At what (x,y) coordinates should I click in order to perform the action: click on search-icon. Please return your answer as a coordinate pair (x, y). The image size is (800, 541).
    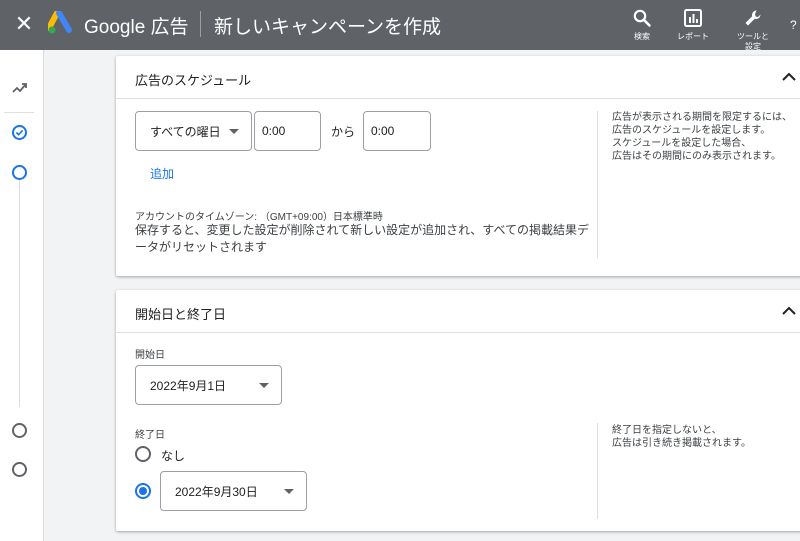
    Looking at the image, I should click on (642, 18).